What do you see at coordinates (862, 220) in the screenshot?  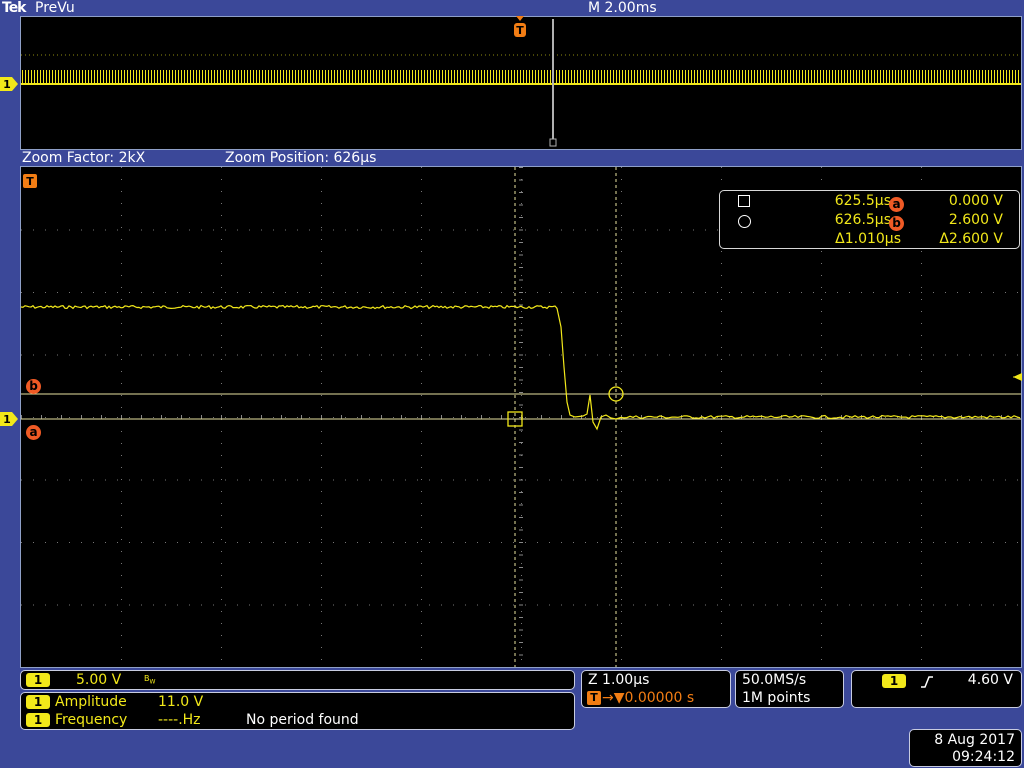 I see `cursor-2-time: 626.5µs` at bounding box center [862, 220].